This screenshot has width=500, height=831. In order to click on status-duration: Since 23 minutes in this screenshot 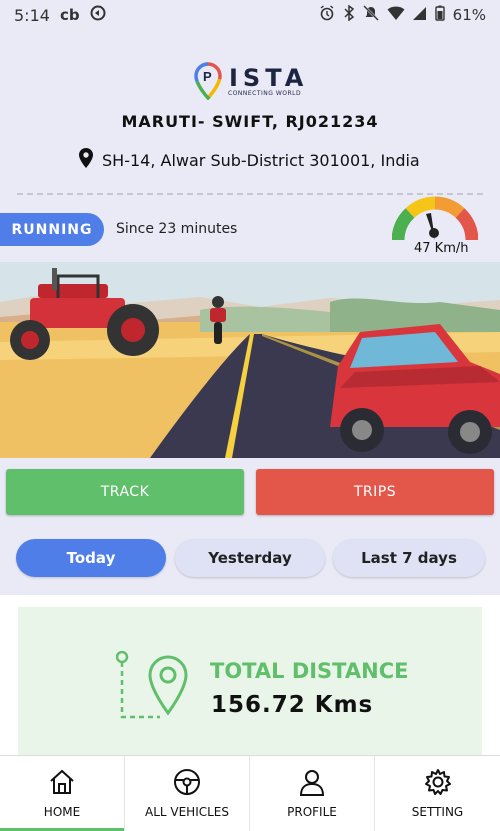, I will do `click(177, 229)`.